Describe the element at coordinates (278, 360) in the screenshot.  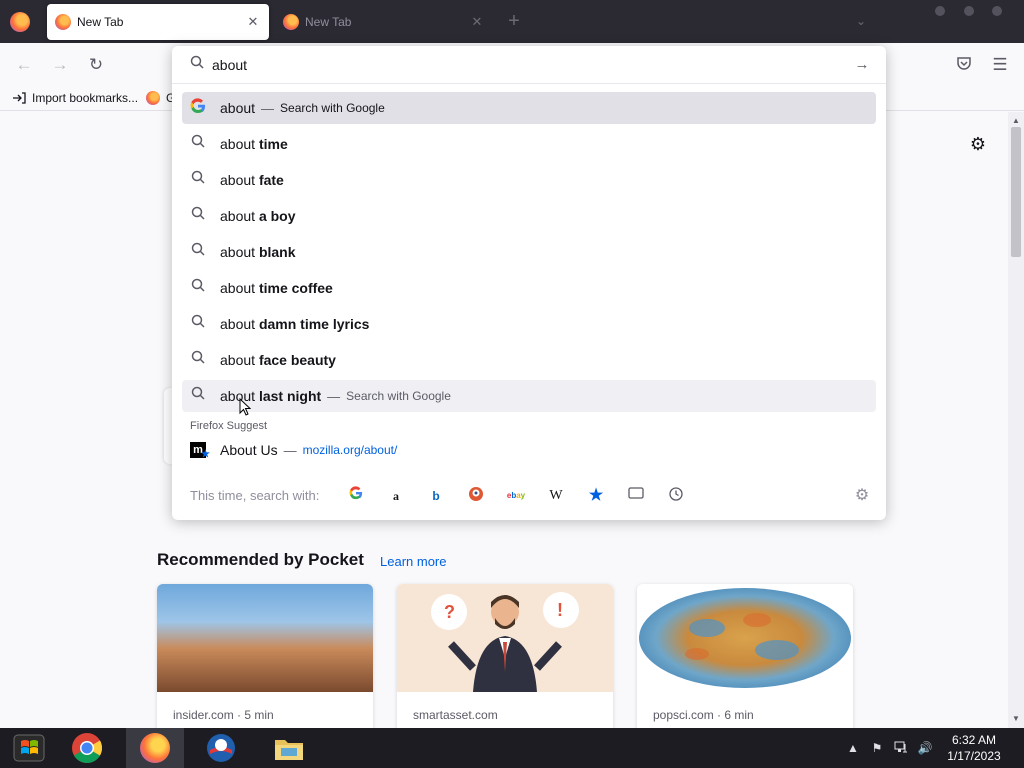
I see `suggestion-text: about face beauty` at that location.